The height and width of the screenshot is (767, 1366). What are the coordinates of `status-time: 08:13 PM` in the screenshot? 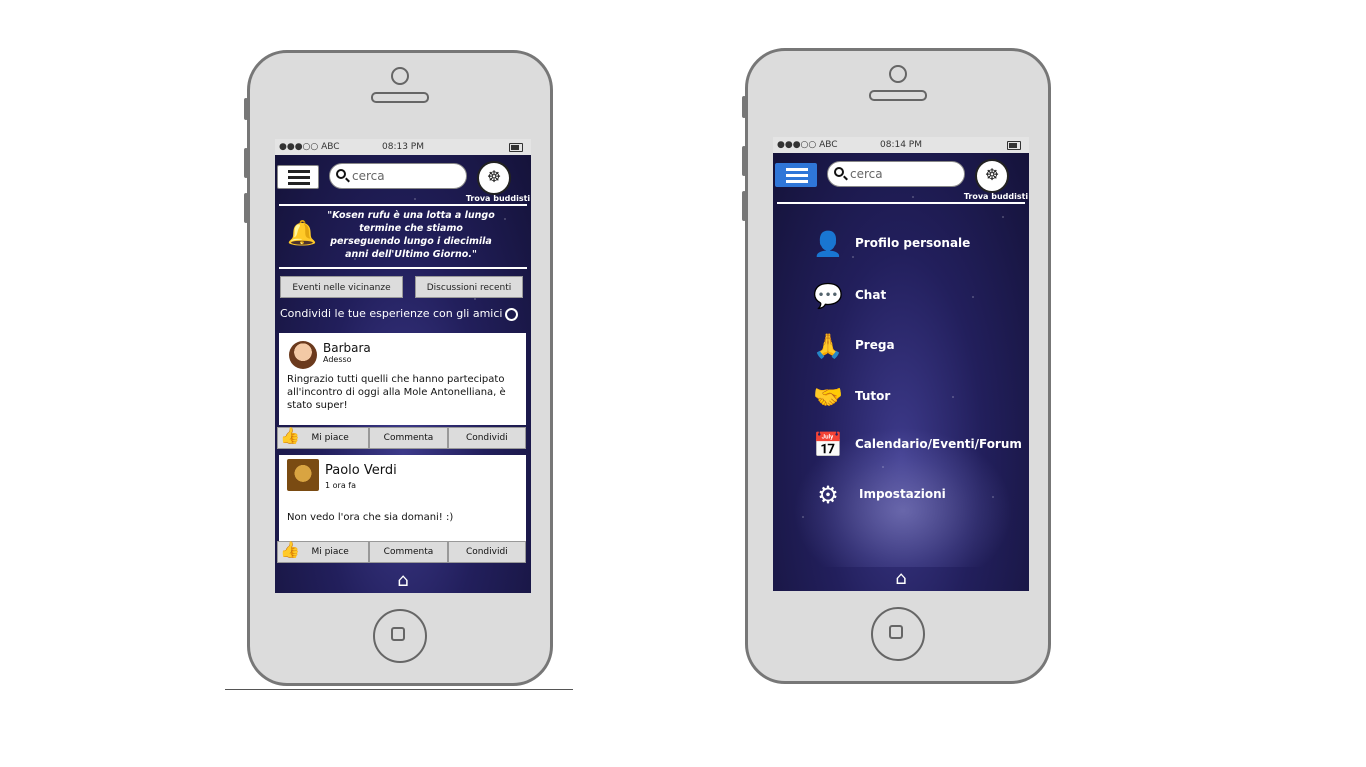 It's located at (403, 147).